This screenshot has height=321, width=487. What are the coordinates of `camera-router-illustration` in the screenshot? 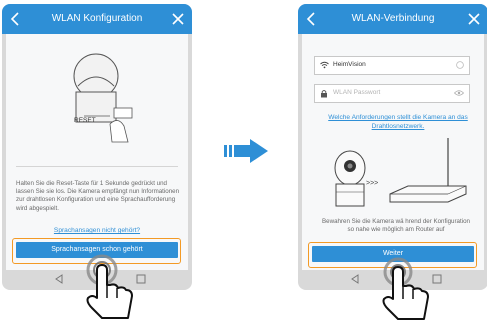 It's located at (400, 172).